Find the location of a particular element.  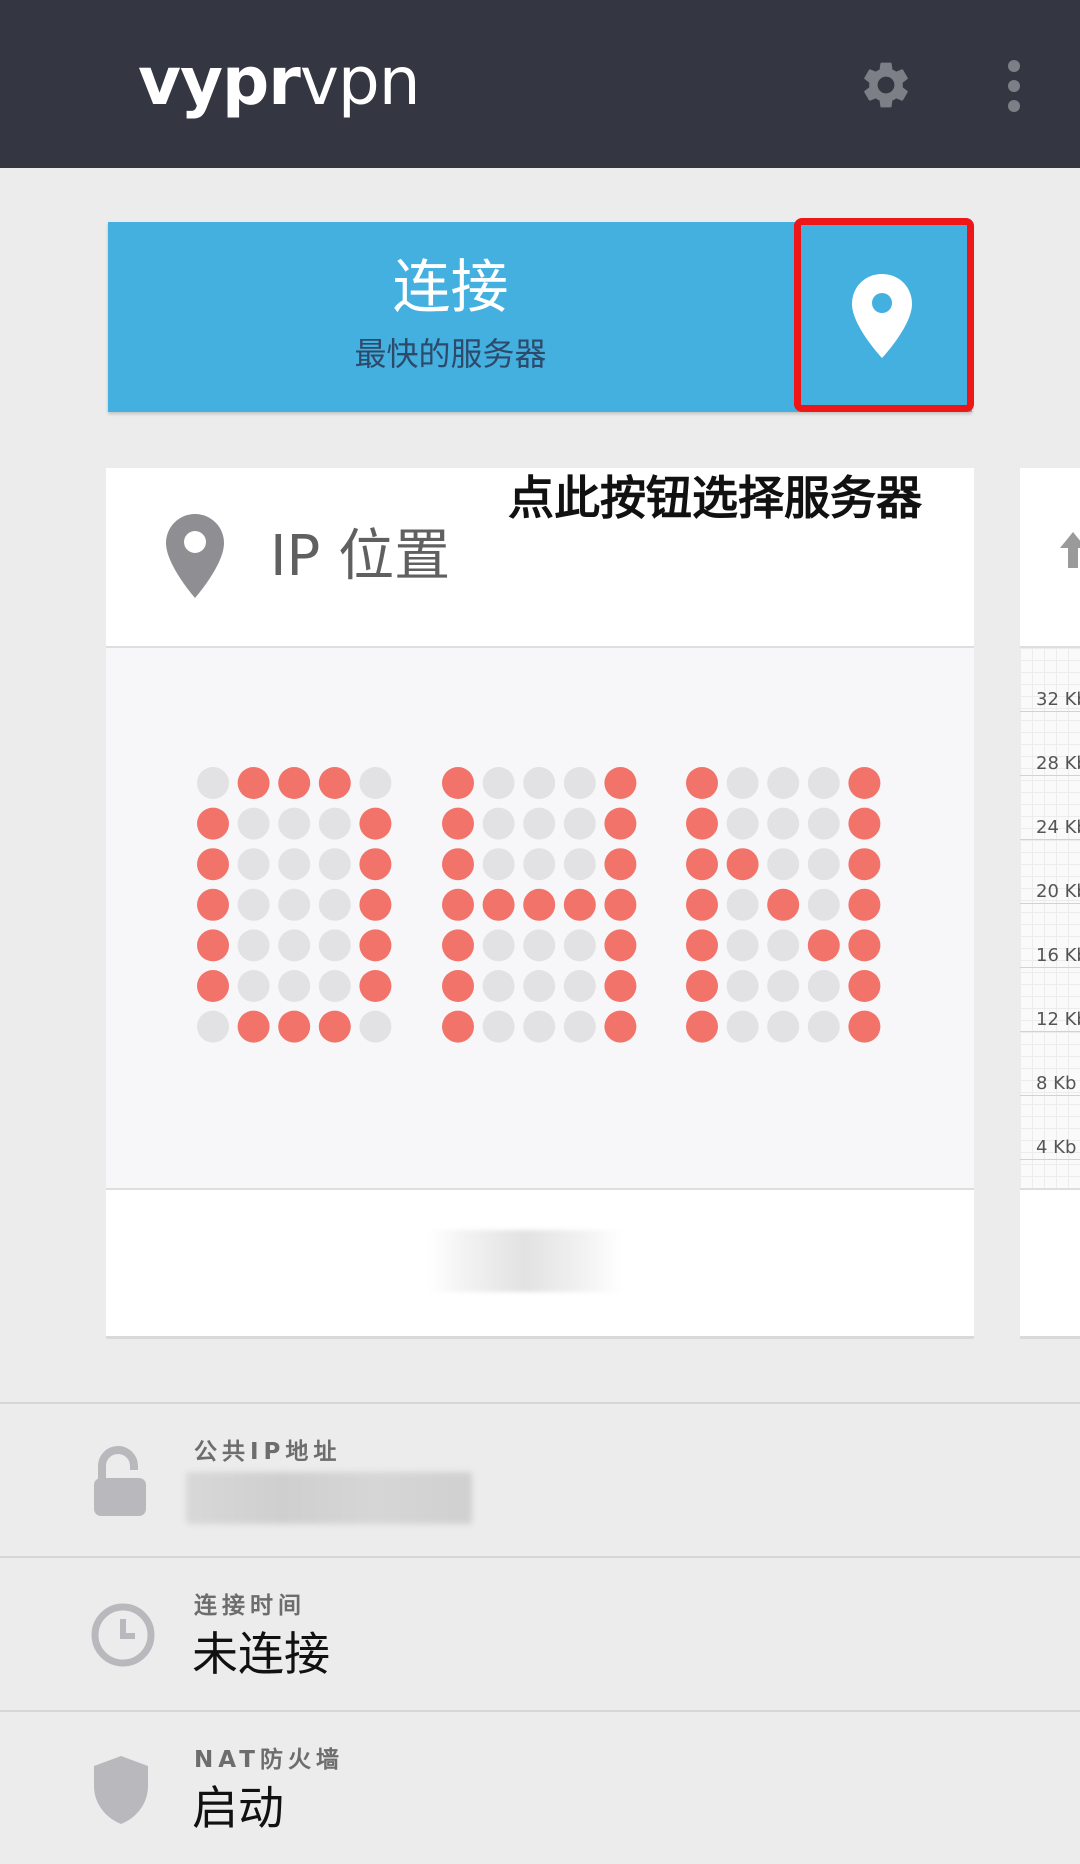

public-ip-label: 公共IP地址 is located at coordinates (268, 1452).